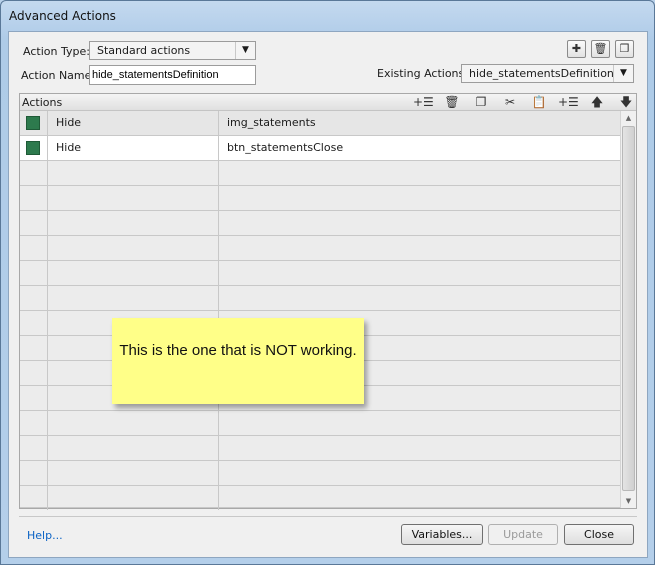  Describe the element at coordinates (423, 102) in the screenshot. I see `add-row-icon: +☰` at that location.